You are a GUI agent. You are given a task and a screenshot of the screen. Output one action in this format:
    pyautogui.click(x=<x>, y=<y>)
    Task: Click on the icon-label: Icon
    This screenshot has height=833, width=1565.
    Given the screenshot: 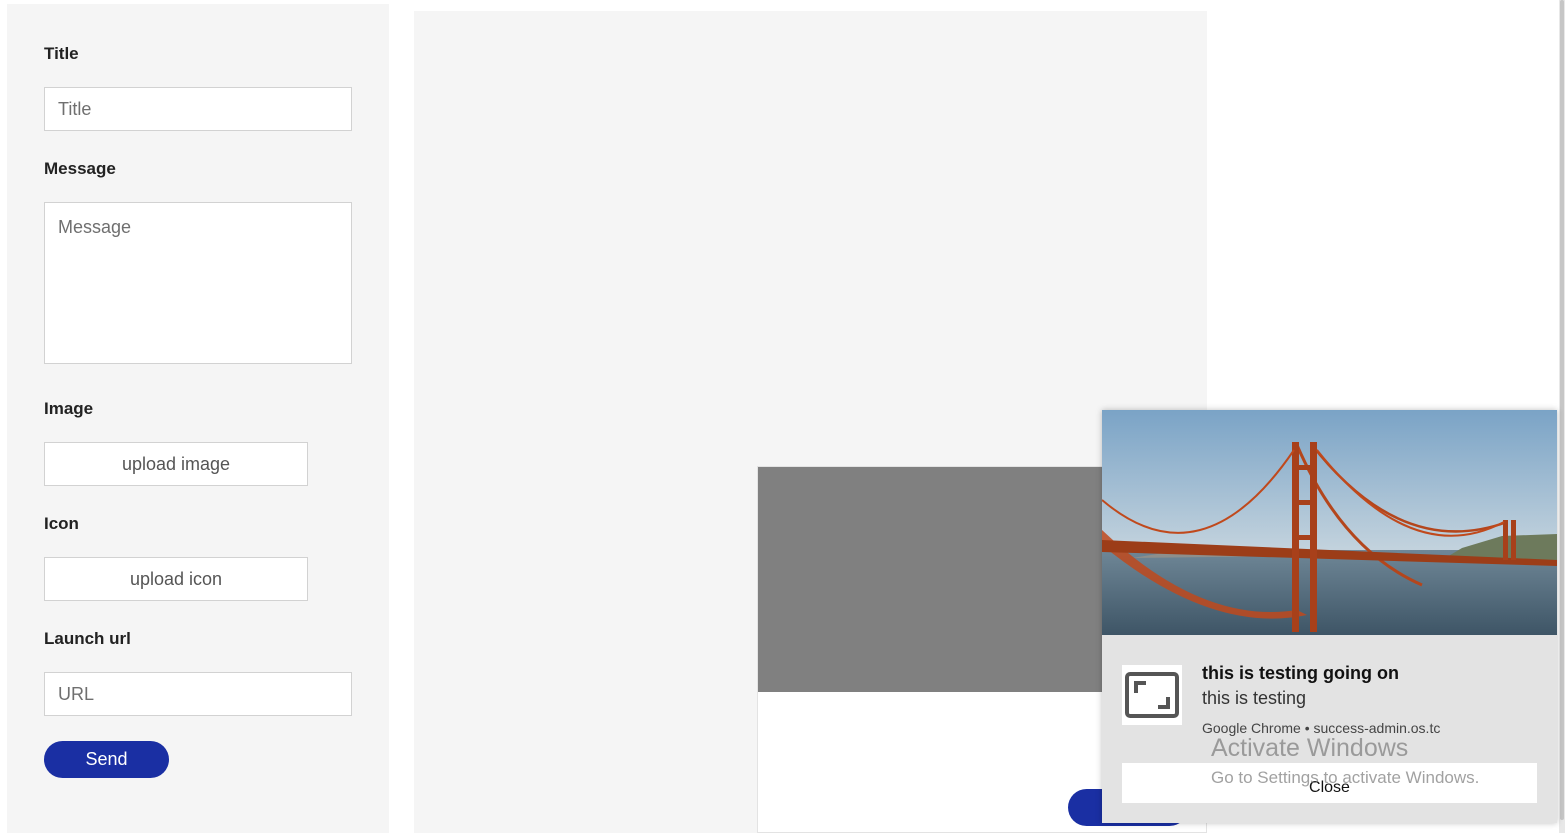 What is the action you would take?
    pyautogui.click(x=61, y=523)
    